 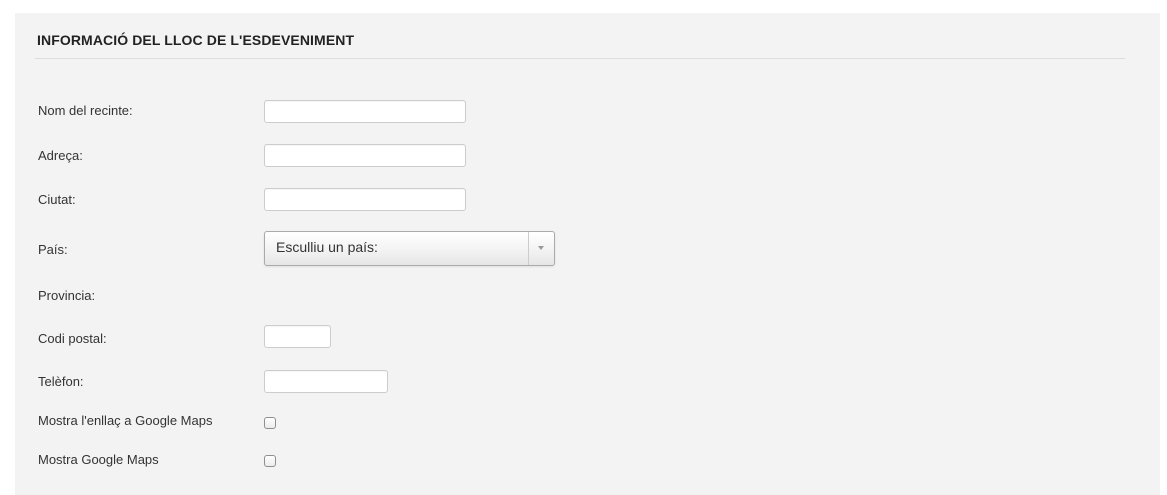 What do you see at coordinates (196, 40) in the screenshot?
I see `section-title: INFORMACIÓ DEL LLOC DE L'ESDEVENIMENT` at bounding box center [196, 40].